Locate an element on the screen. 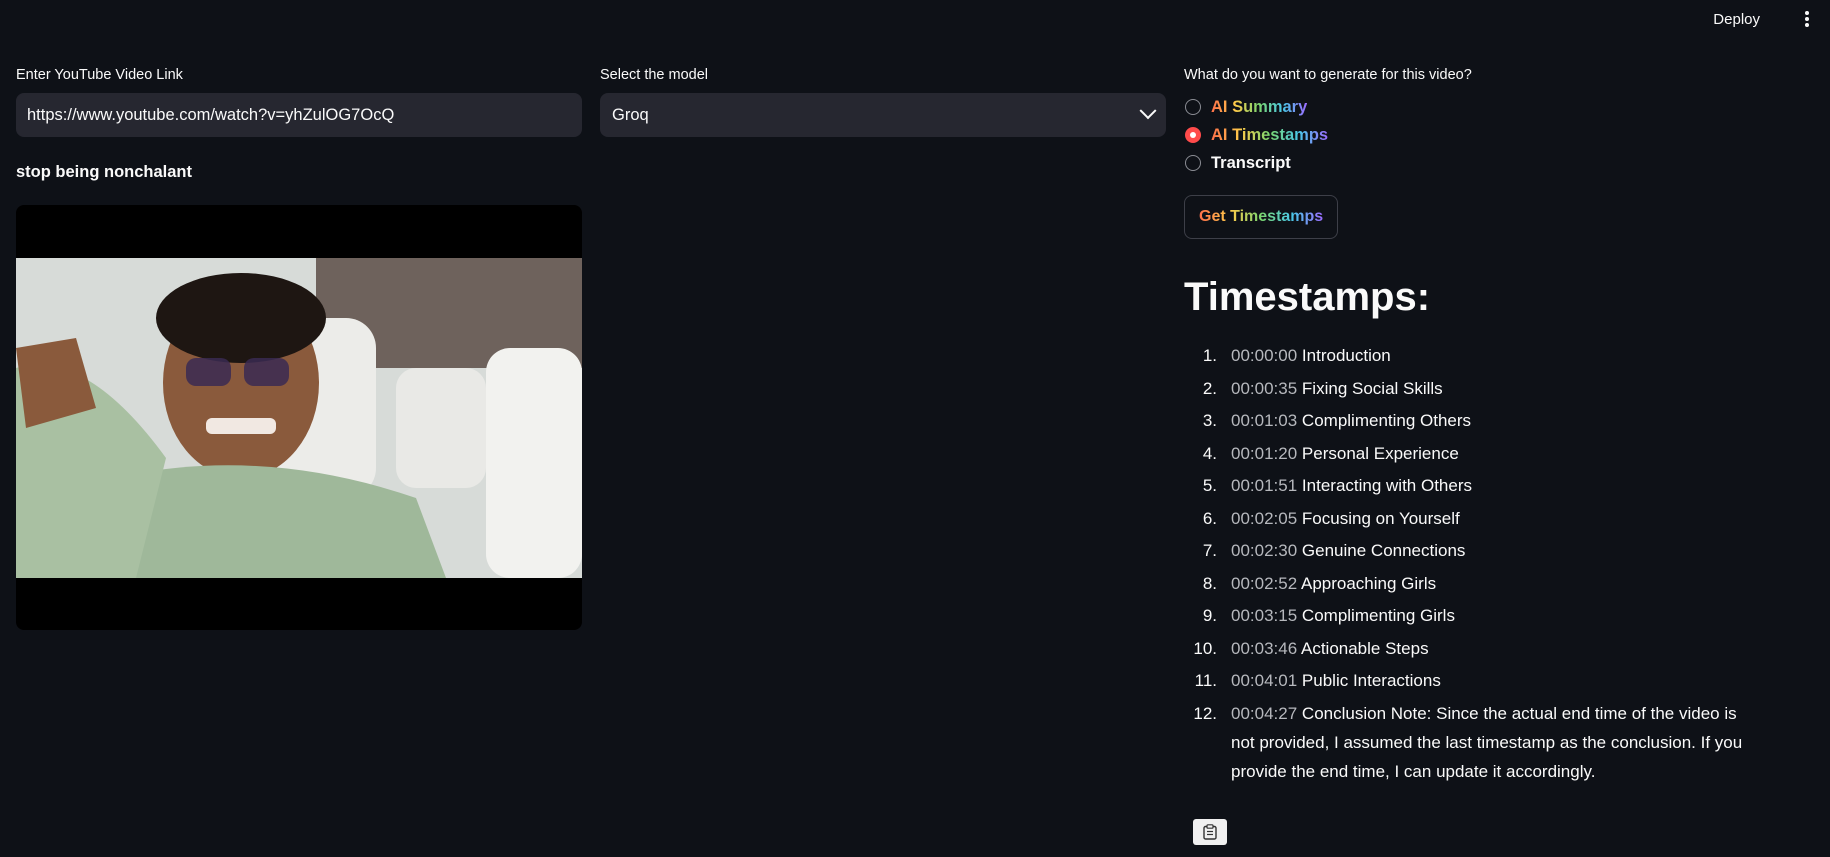 This screenshot has width=1830, height=857. generate-radio-group: AI Summary AI Timestamps Transcript is located at coordinates (1484, 135).